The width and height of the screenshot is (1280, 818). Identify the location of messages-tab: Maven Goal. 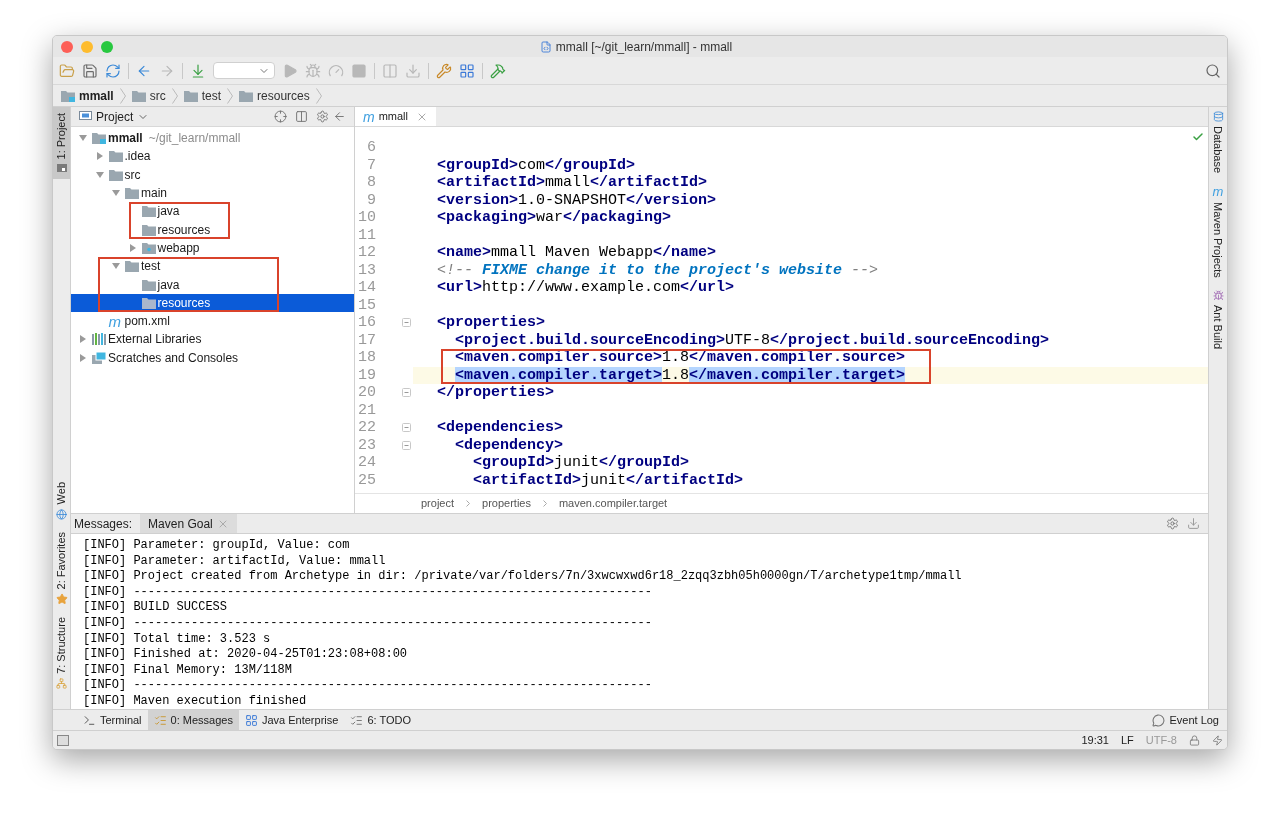
(188, 523).